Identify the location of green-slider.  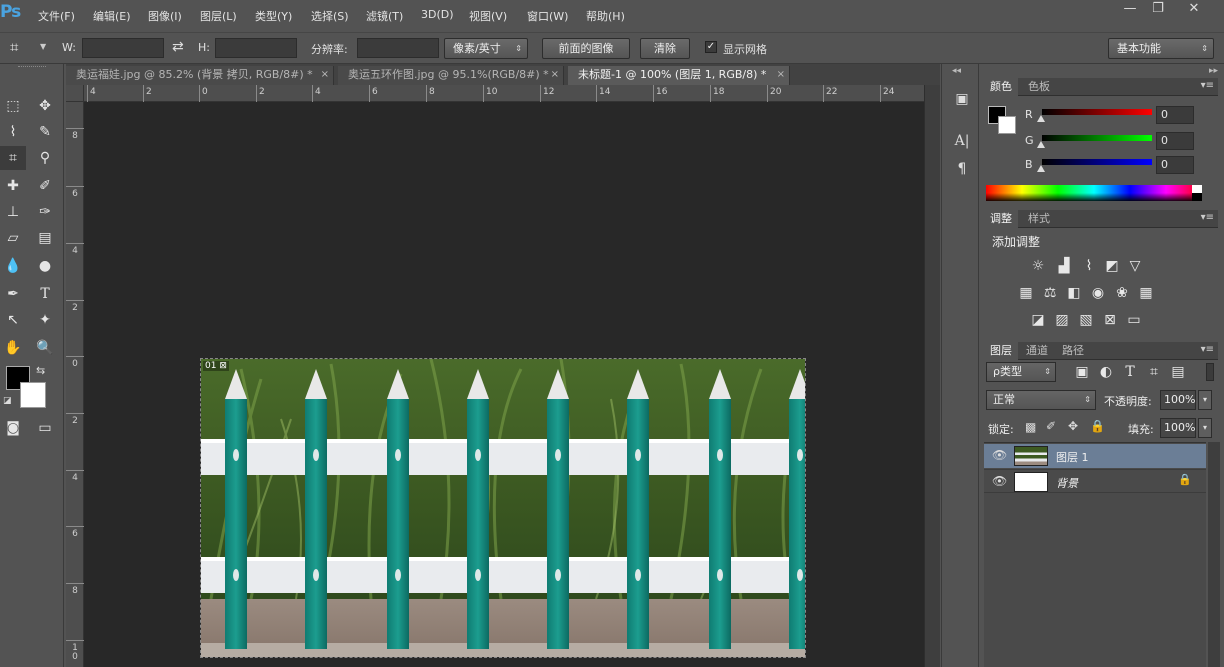
(1097, 138).